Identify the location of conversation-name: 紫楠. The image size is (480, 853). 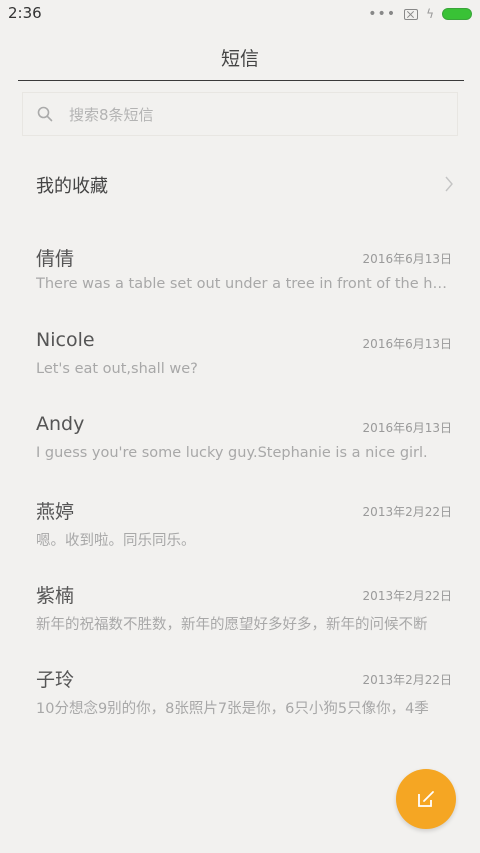
(55, 596).